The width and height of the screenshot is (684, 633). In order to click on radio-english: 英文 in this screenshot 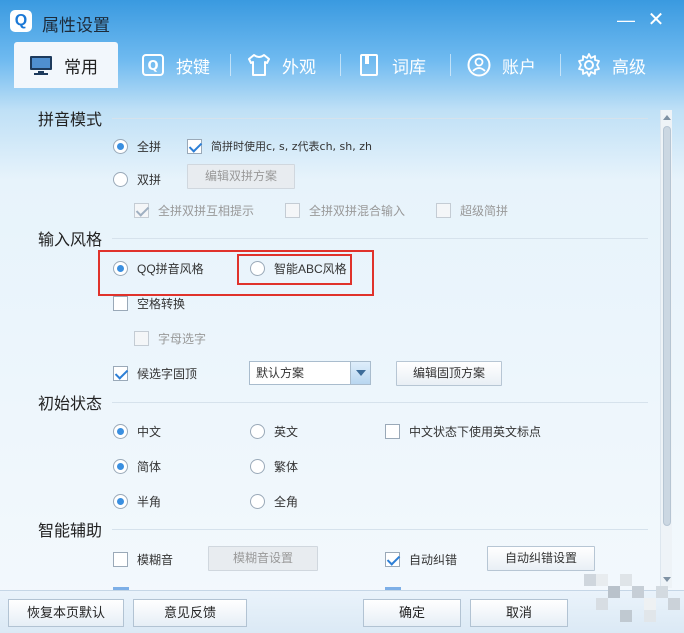, I will do `click(274, 431)`.